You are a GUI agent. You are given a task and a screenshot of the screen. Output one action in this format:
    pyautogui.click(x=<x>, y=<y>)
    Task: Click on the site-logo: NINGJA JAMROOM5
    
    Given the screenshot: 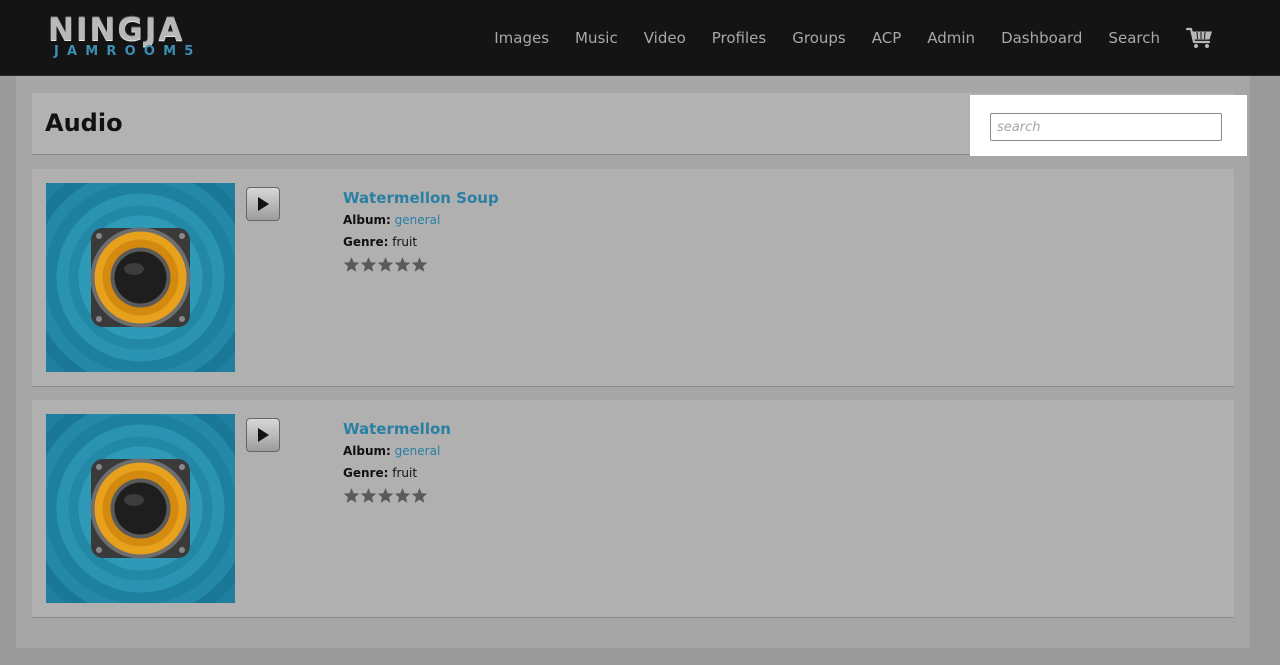 What is the action you would take?
    pyautogui.click(x=138, y=39)
    